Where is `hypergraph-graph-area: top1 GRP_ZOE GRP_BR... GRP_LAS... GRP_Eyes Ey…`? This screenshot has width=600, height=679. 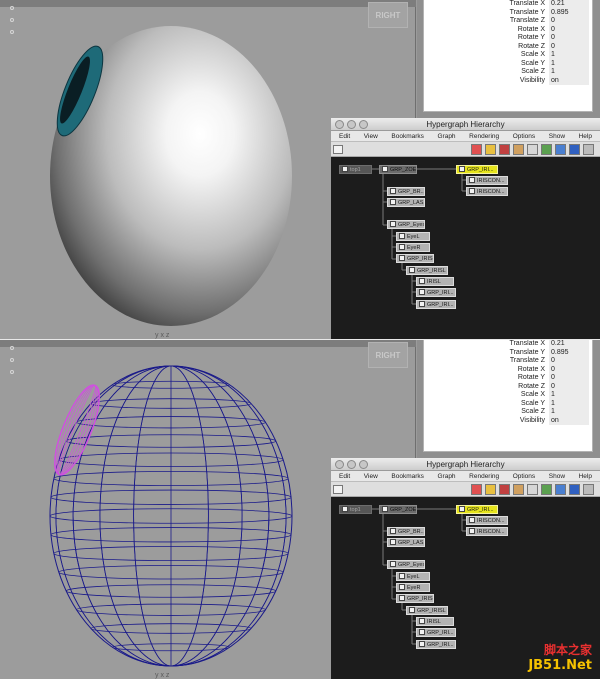 hypergraph-graph-area: top1 GRP_ZOE GRP_BR... GRP_LAS... GRP_Eyes Ey… is located at coordinates (465, 248).